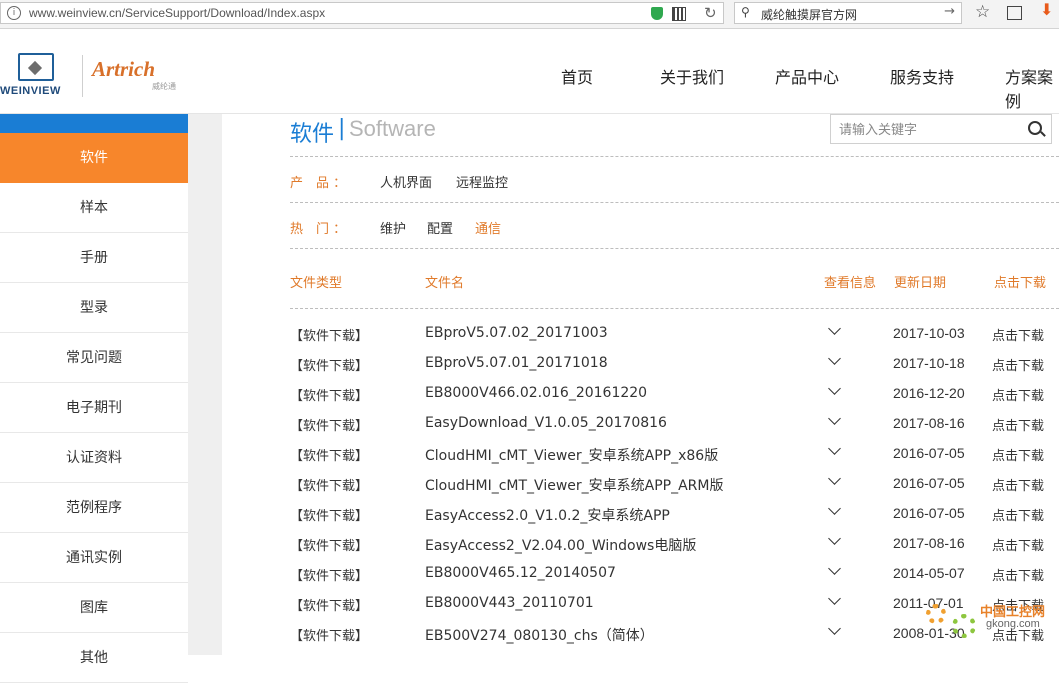 The width and height of the screenshot is (1059, 683). I want to click on nav-item: 首页, so click(577, 76).